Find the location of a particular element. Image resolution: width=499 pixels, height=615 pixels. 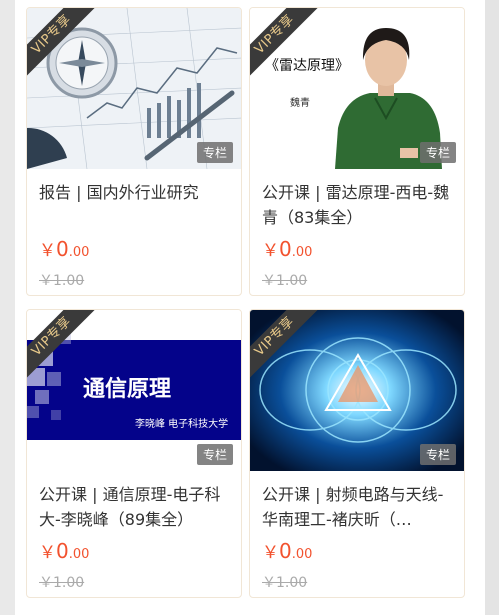

course-title: 公开课 | 通信原理-电子科大-李晓峰（89集全） is located at coordinates (136, 507).